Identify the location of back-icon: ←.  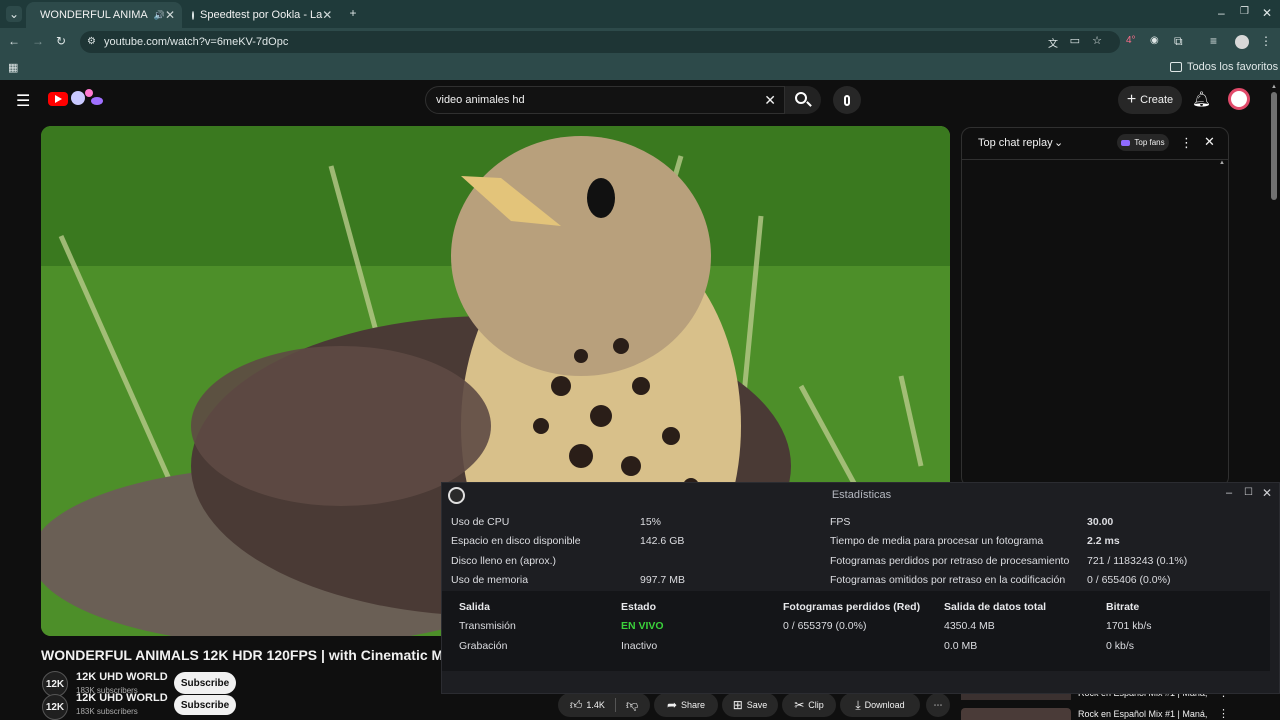
(14, 41).